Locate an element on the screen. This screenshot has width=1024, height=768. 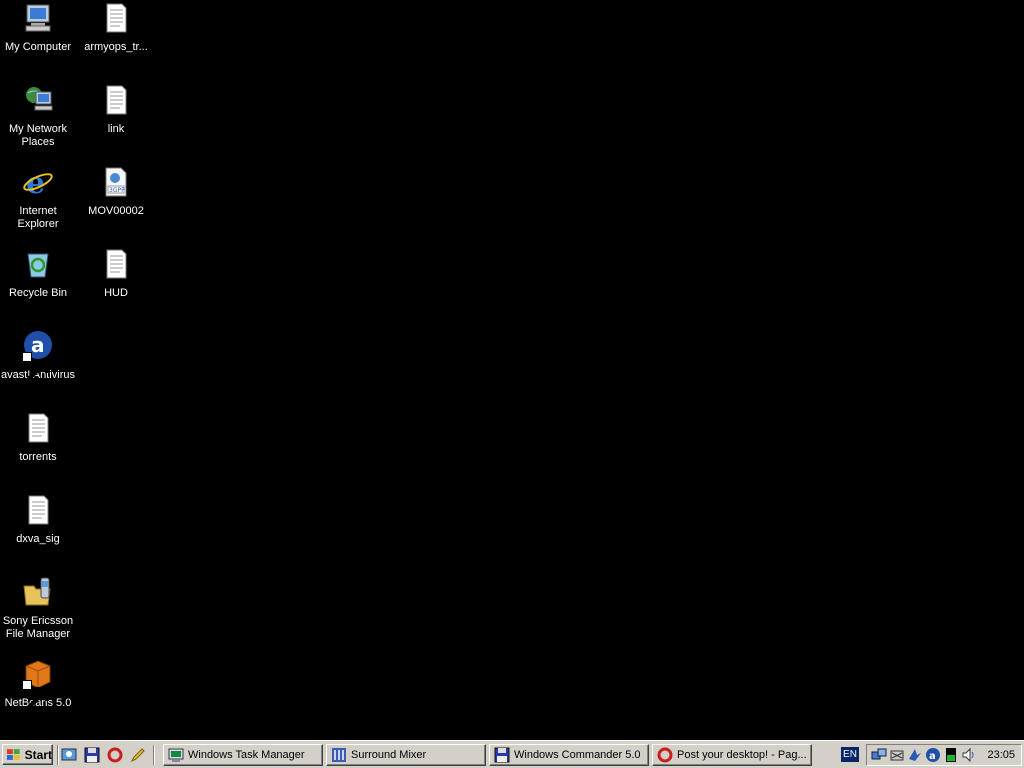
windows-commander-icon is located at coordinates (502, 755).